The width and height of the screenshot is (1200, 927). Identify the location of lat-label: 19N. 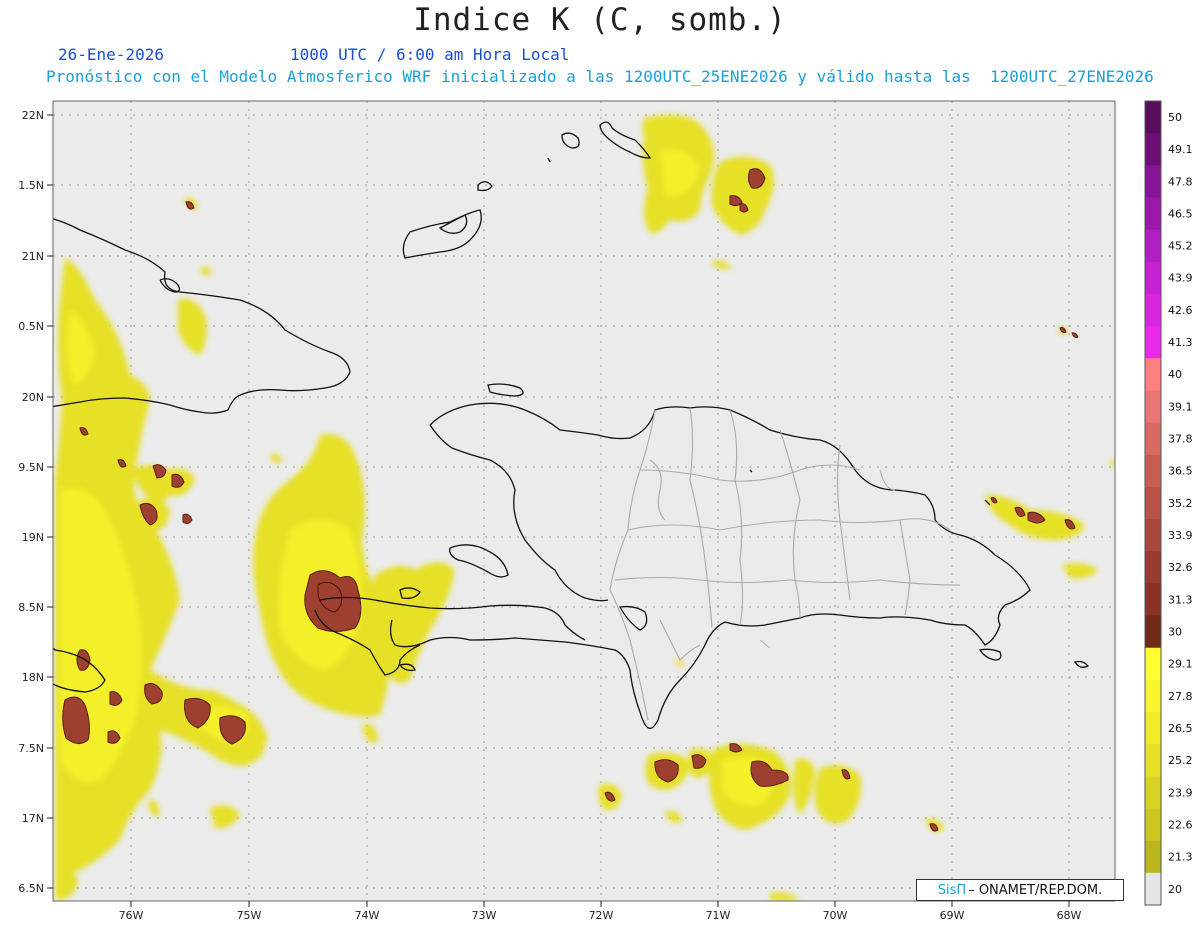
(33, 537).